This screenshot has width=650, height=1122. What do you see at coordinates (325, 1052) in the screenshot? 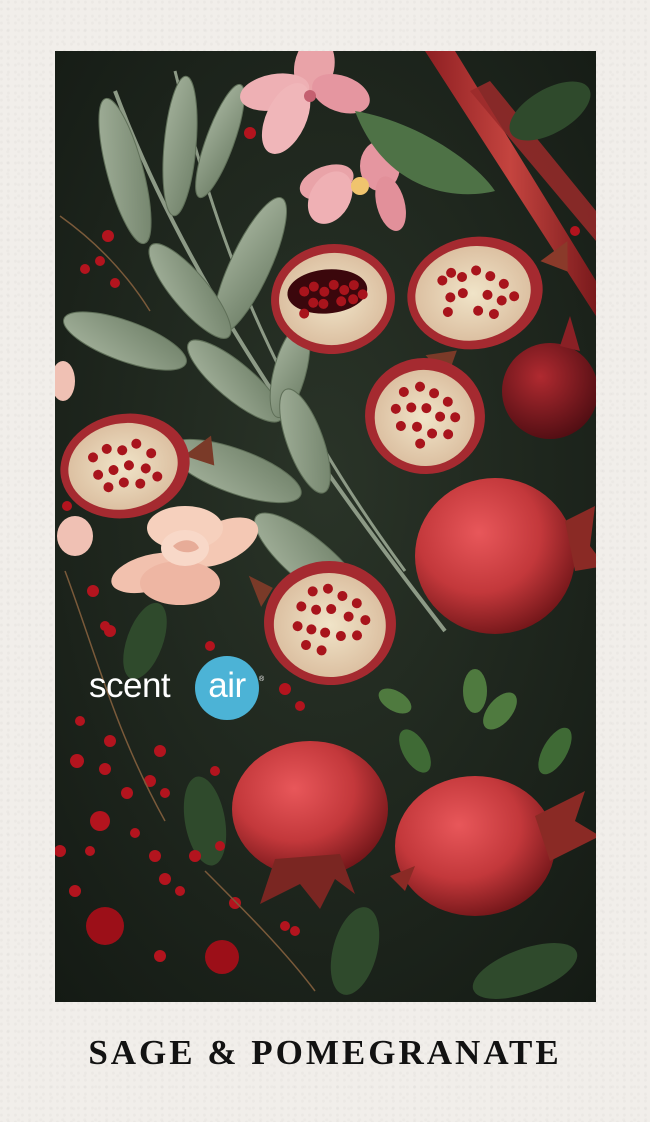
I see `scent-title: SAGE & POMEGRANATE` at bounding box center [325, 1052].